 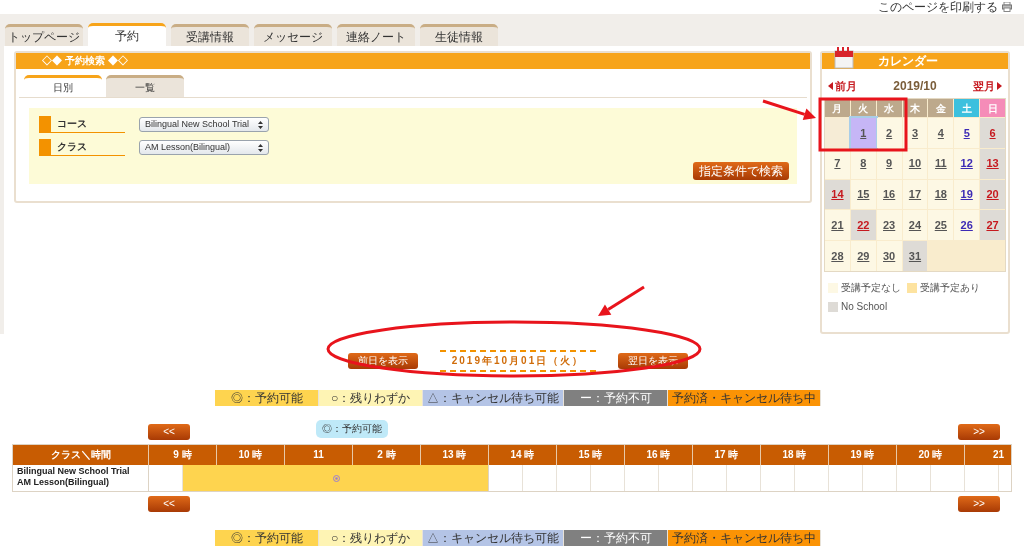 What do you see at coordinates (889, 256) in the screenshot?
I see `calendar-day: 30` at bounding box center [889, 256].